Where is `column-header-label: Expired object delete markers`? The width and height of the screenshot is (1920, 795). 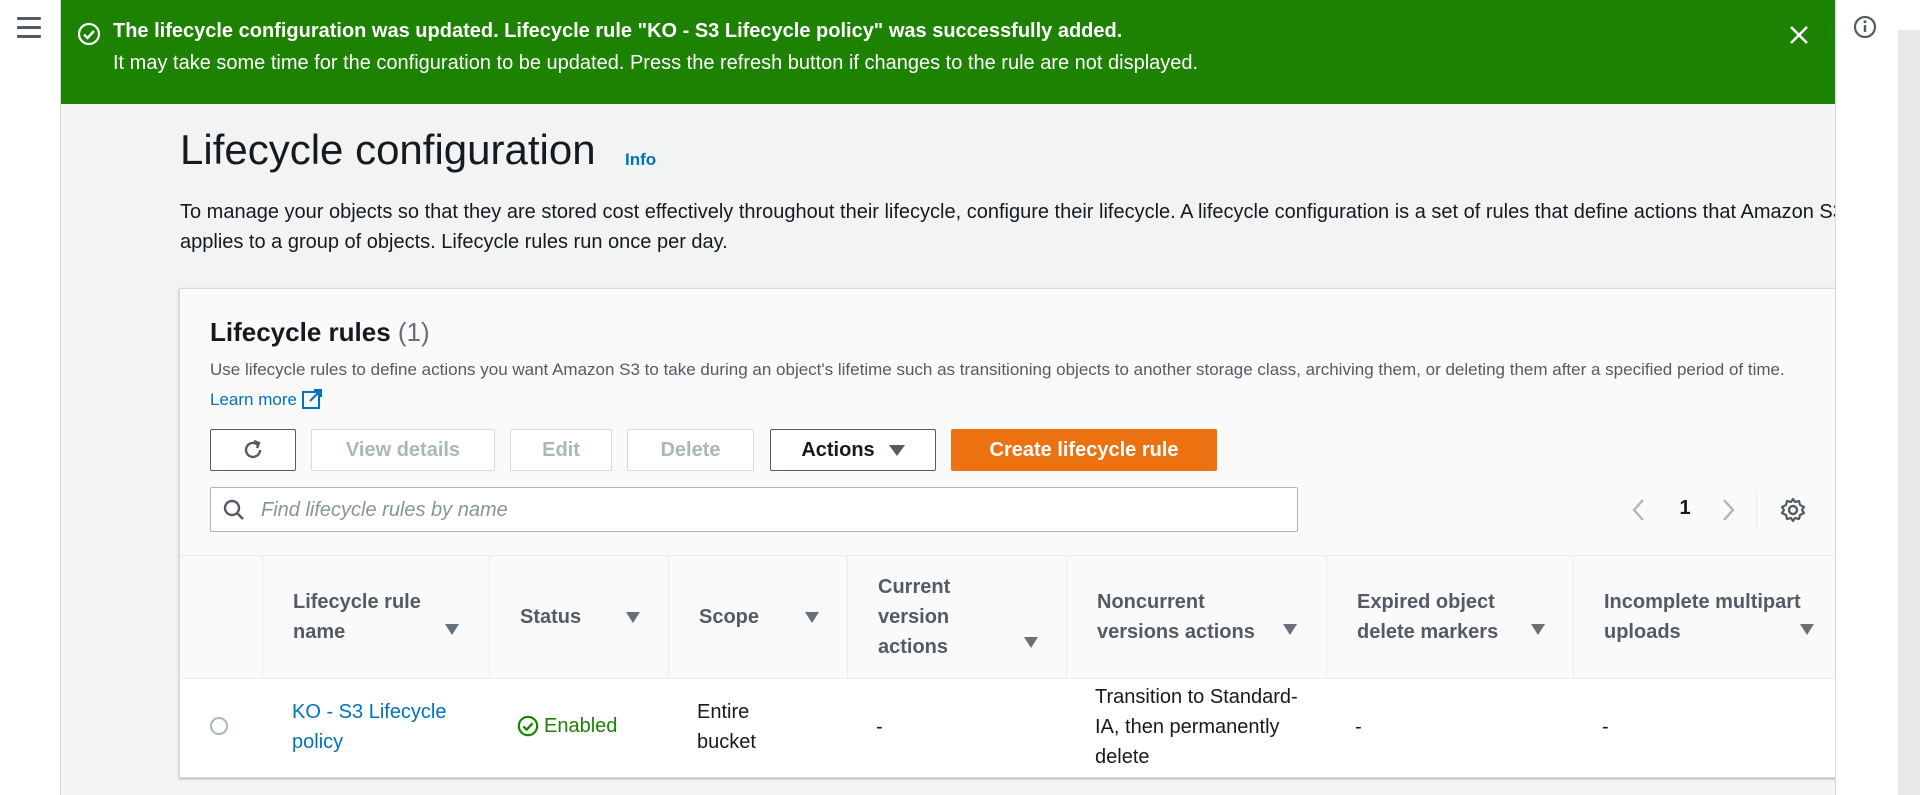
column-header-label: Expired object delete markers is located at coordinates (1428, 617).